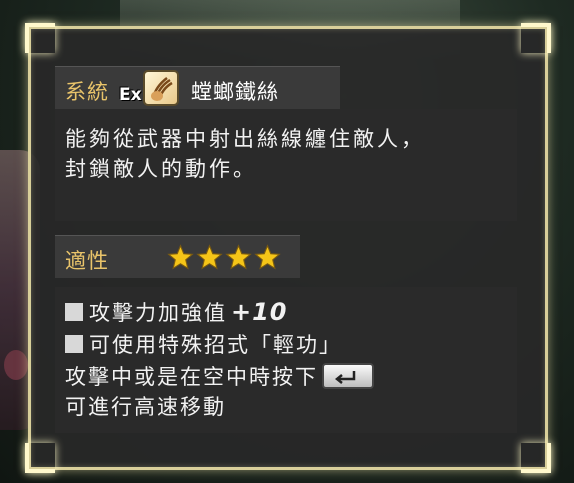  I want to click on effect-text: 攻擊中或是在空中時按下, so click(191, 377).